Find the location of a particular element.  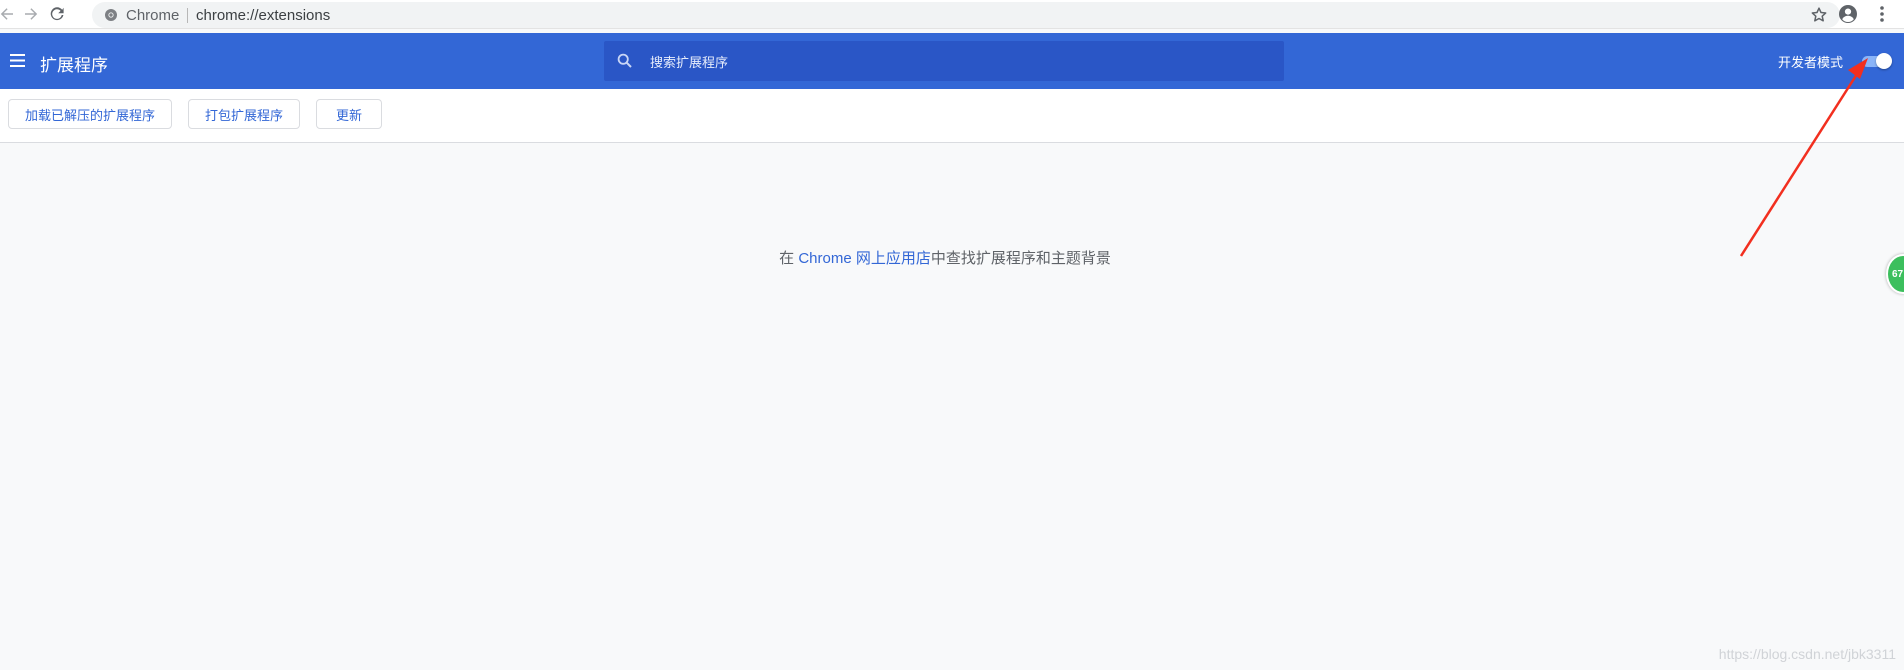

back-icon is located at coordinates (9, 14).